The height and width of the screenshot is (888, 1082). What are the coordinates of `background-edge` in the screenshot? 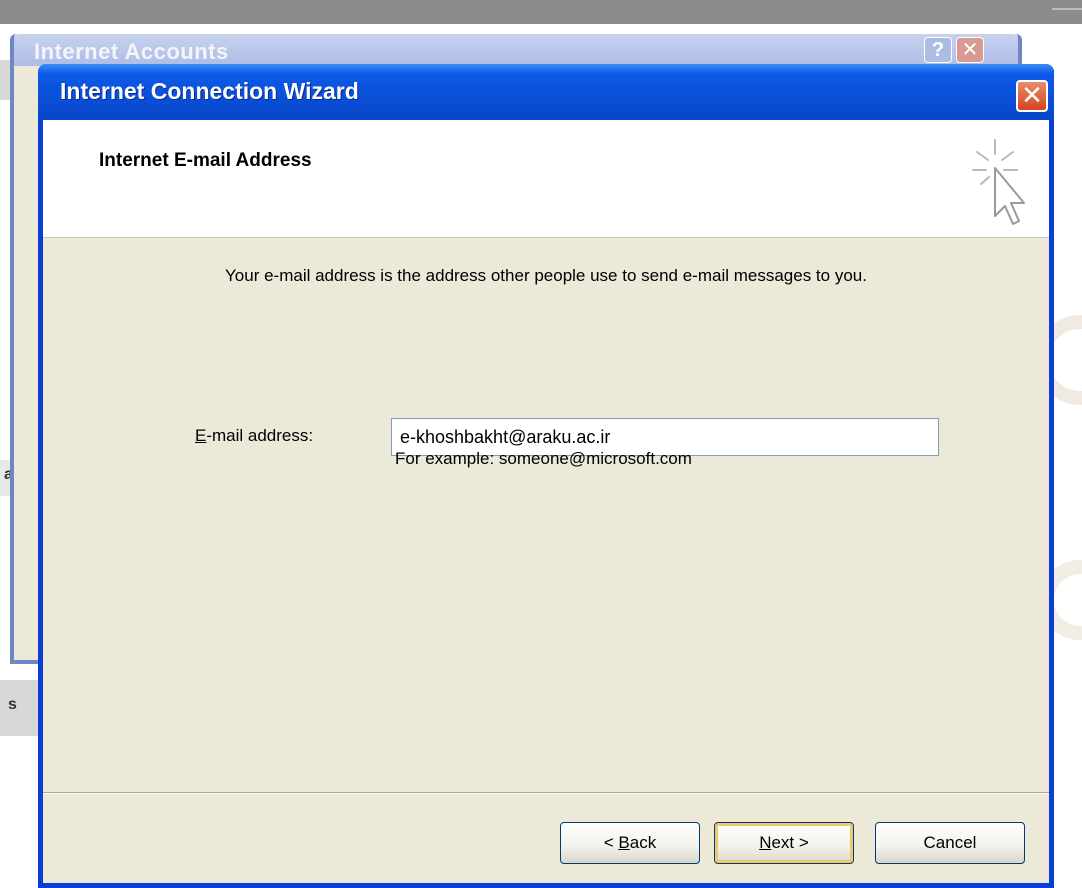 It's located at (1067, 12).